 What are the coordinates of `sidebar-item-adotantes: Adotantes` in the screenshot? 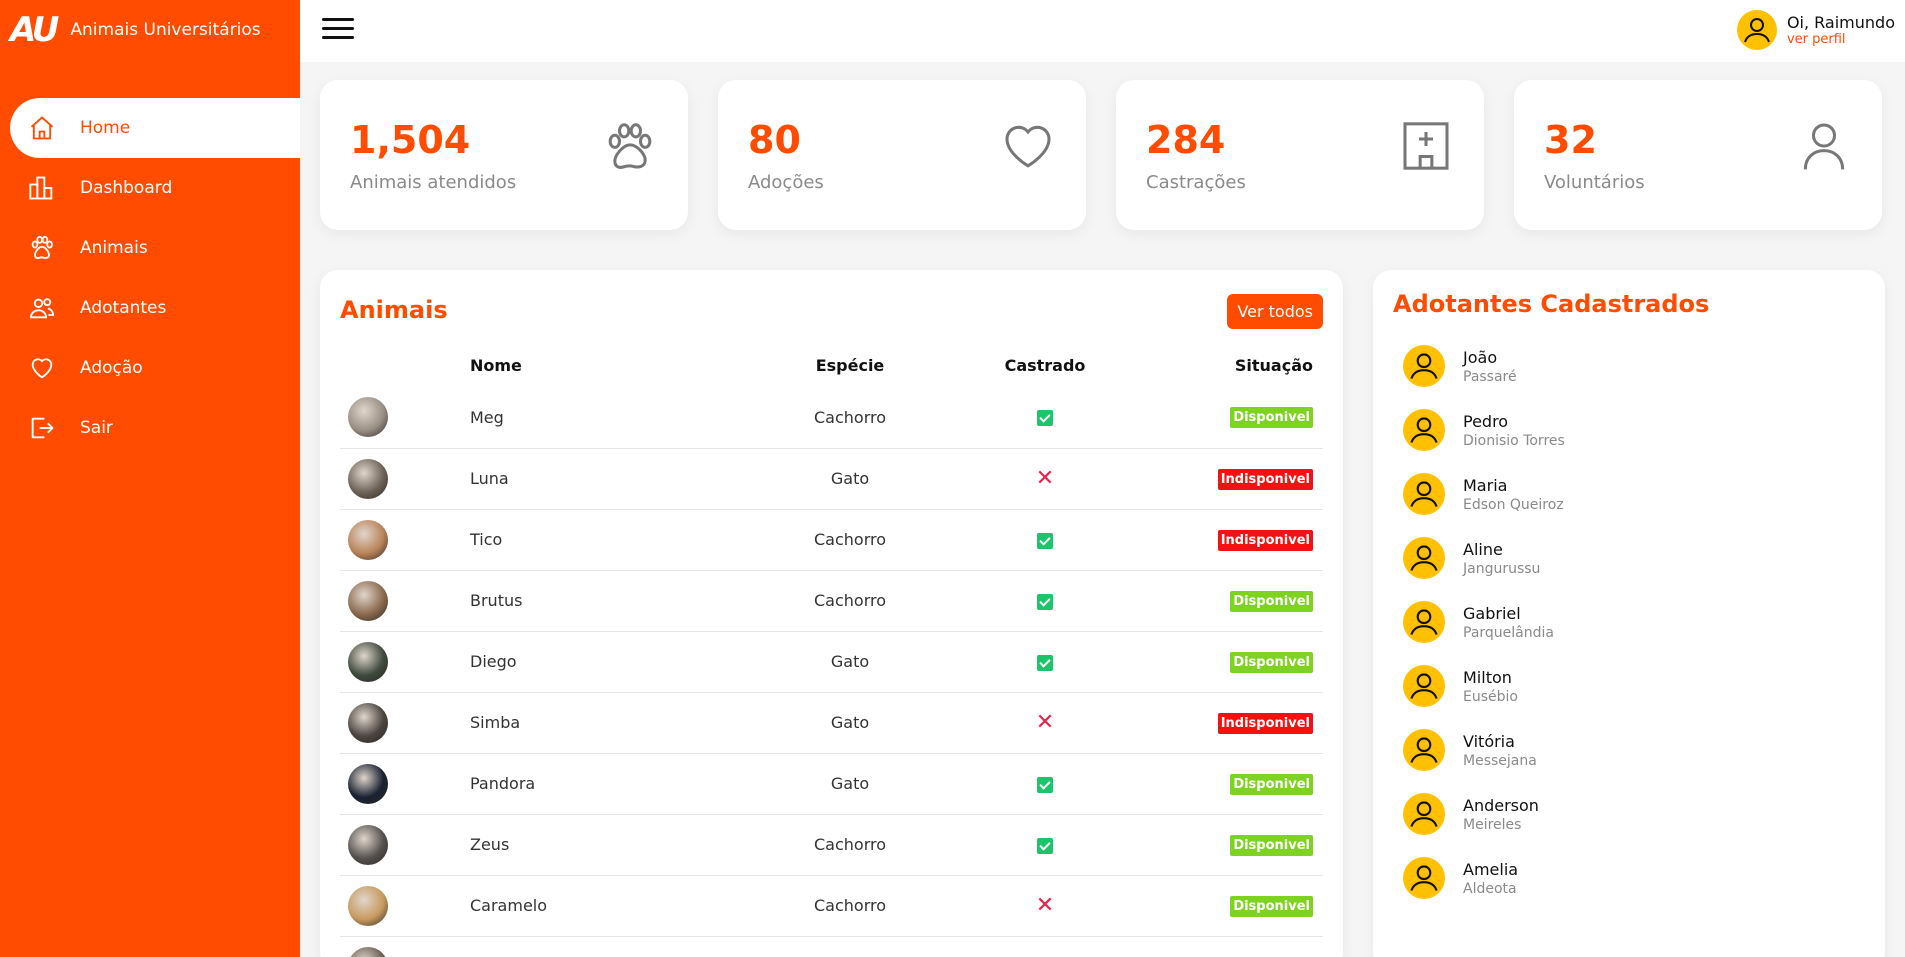 It's located at (150, 308).